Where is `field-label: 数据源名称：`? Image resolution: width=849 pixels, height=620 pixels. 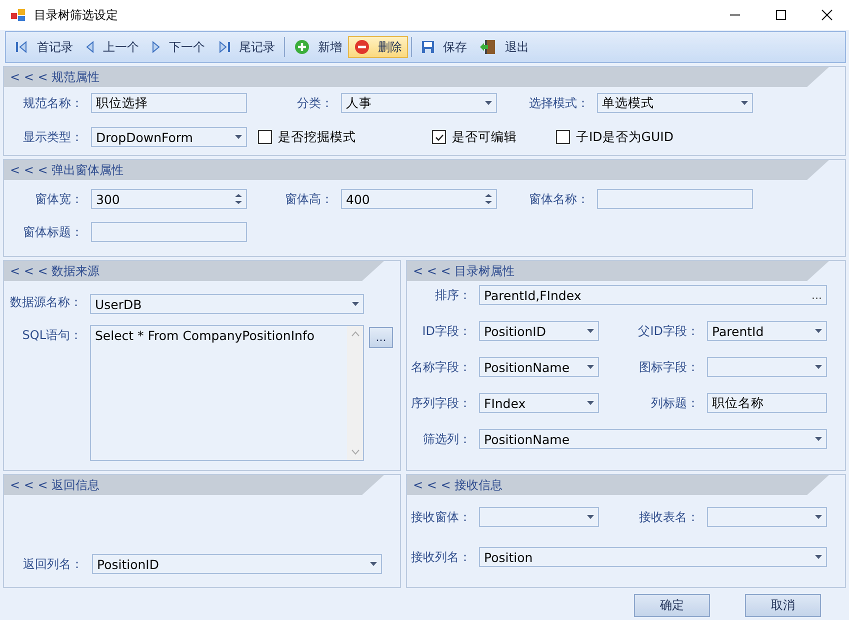 field-label: 数据源名称： is located at coordinates (45, 302).